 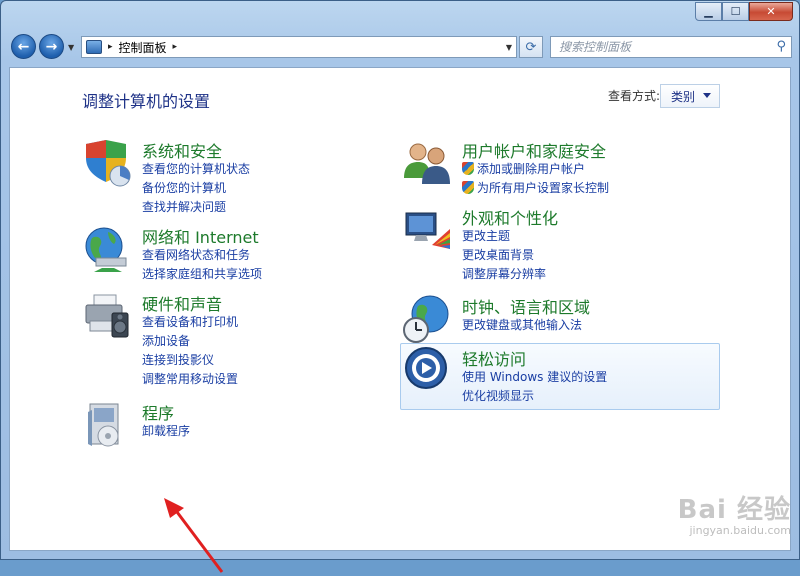 What do you see at coordinates (664, 47) in the screenshot?
I see `search-input` at bounding box center [664, 47].